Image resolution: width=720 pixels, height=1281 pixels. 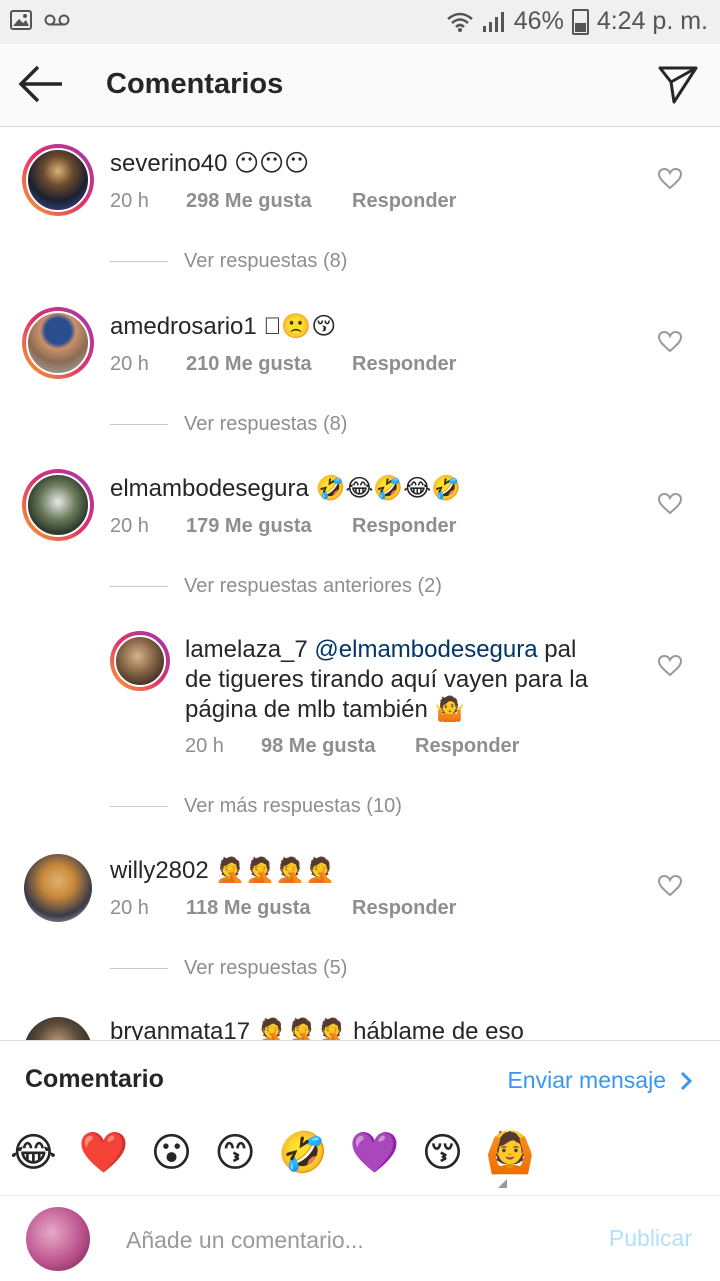 What do you see at coordinates (360, 85) in the screenshot?
I see `top-bar: Comentarios` at bounding box center [360, 85].